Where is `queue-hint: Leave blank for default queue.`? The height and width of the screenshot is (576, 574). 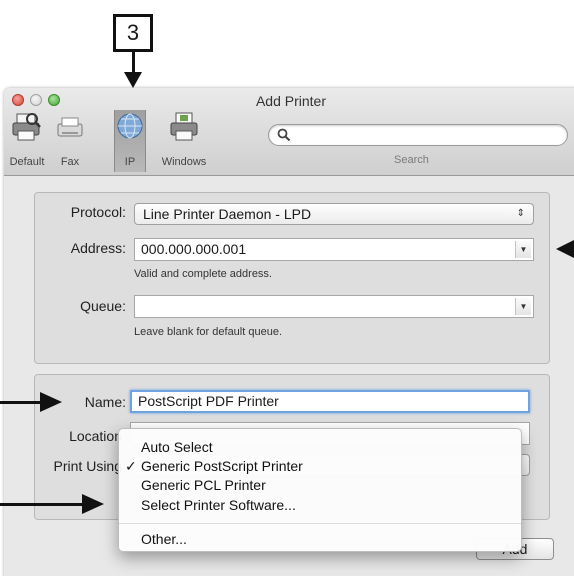
queue-hint: Leave blank for default queue. is located at coordinates (208, 332).